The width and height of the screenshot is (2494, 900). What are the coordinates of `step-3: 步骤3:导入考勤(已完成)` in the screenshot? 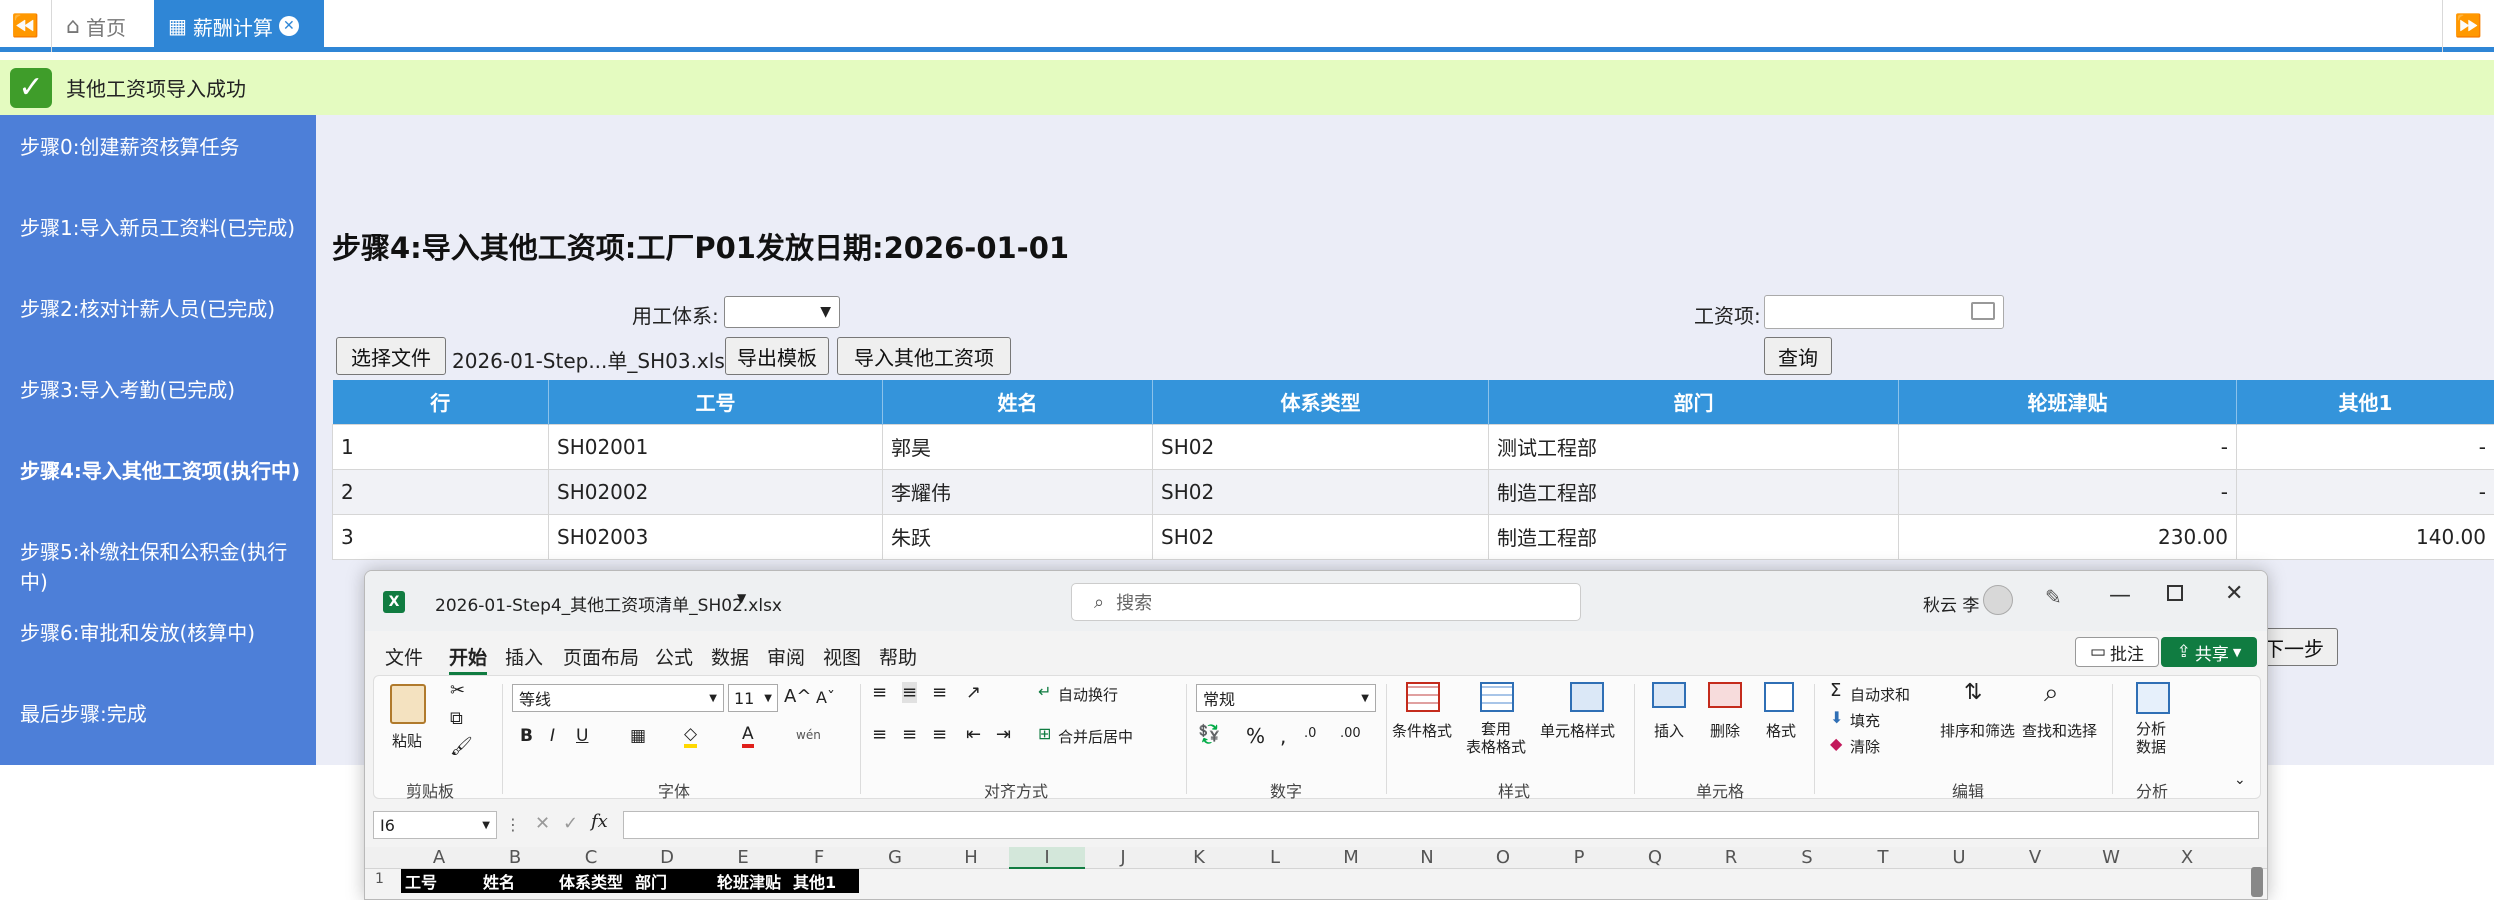 It's located at (165, 390).